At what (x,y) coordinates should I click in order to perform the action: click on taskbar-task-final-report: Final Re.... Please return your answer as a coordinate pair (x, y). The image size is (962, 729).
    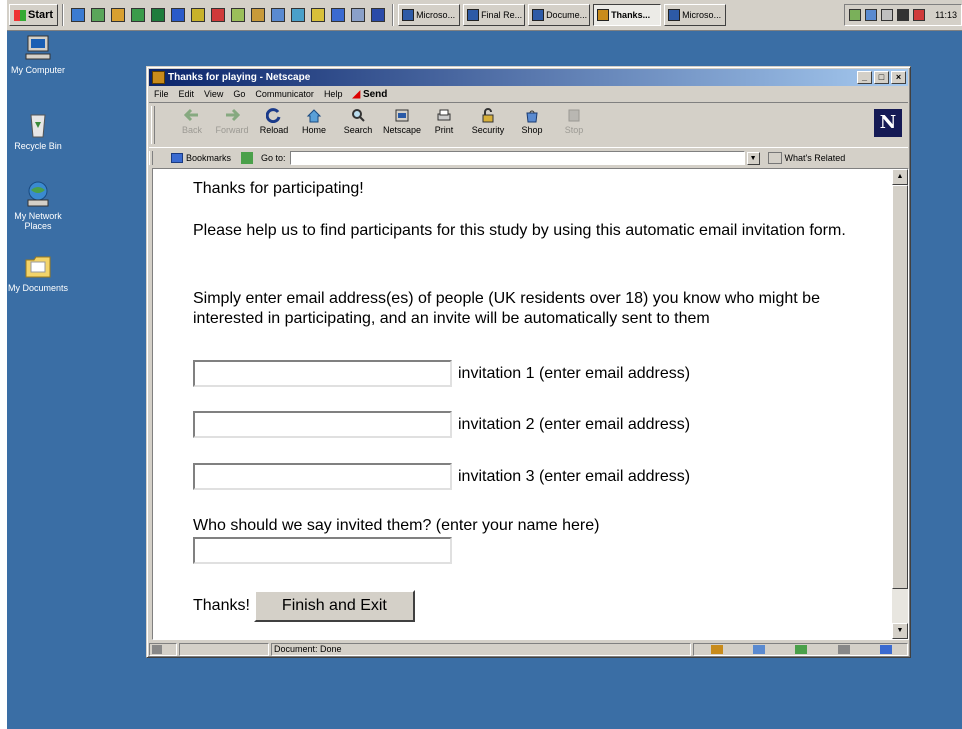
    Looking at the image, I should click on (494, 15).